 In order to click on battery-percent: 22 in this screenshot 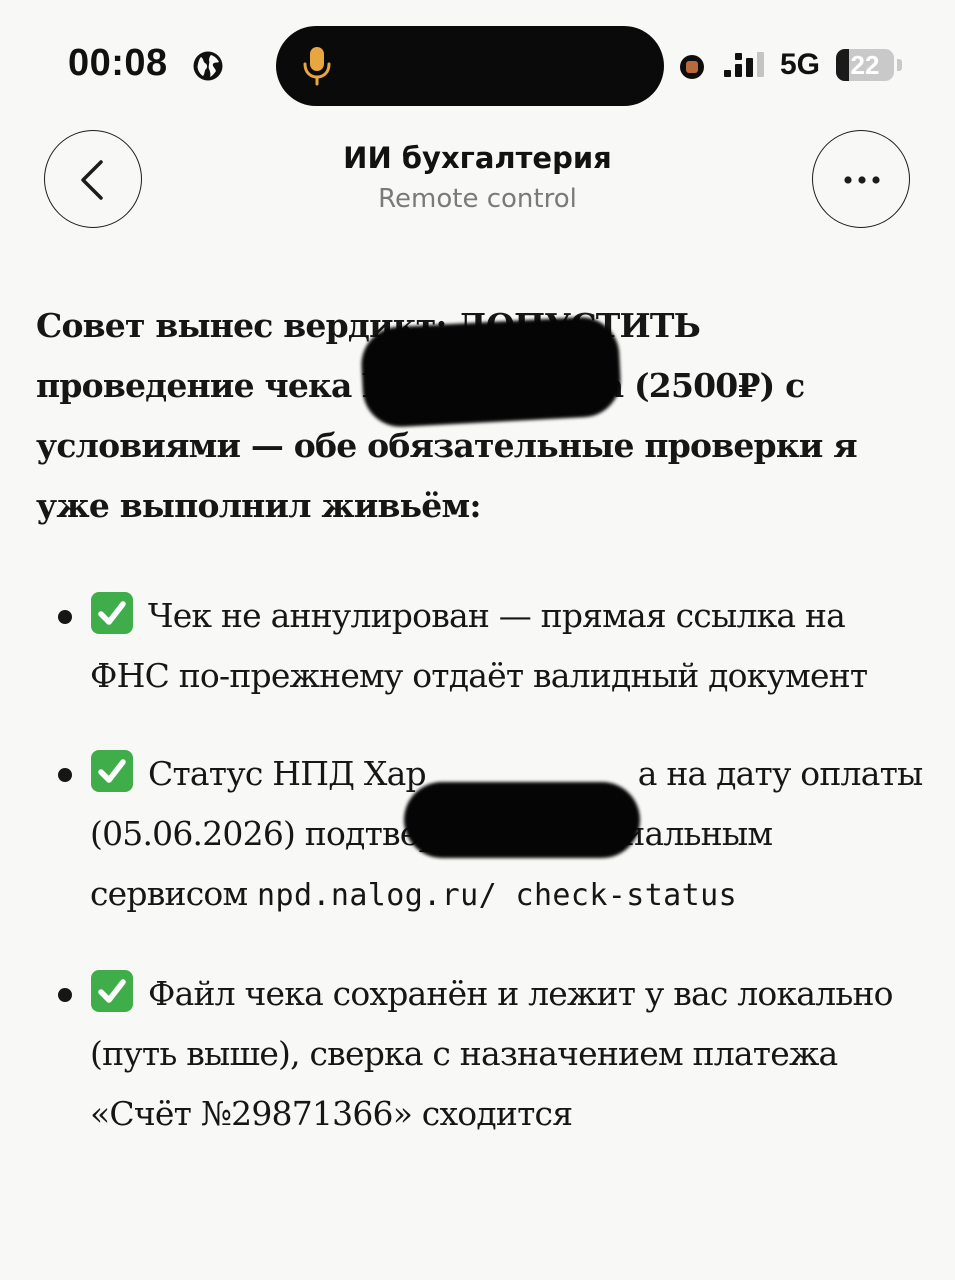, I will do `click(865, 65)`.